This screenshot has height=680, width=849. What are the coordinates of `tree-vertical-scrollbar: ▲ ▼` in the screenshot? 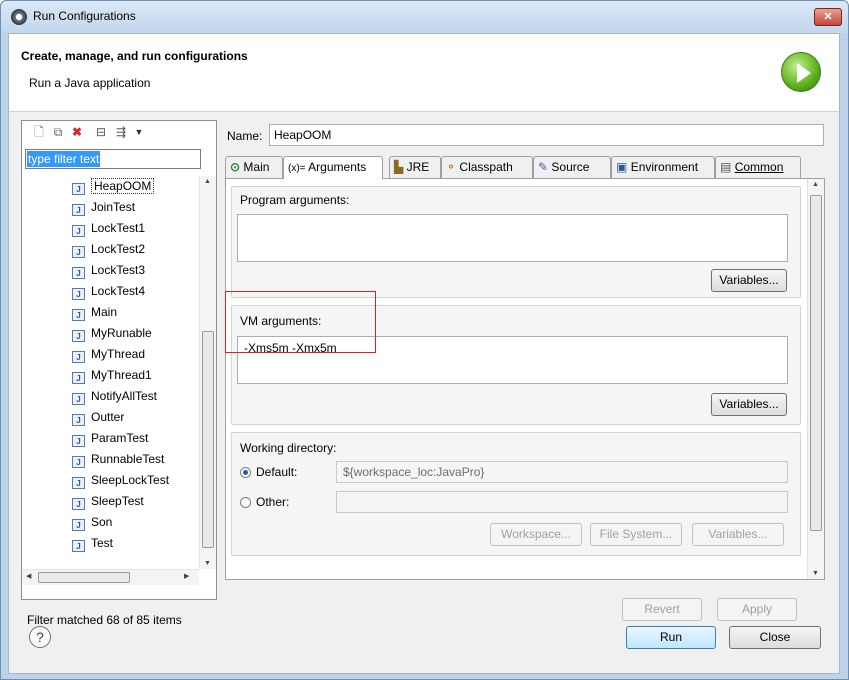 It's located at (207, 372).